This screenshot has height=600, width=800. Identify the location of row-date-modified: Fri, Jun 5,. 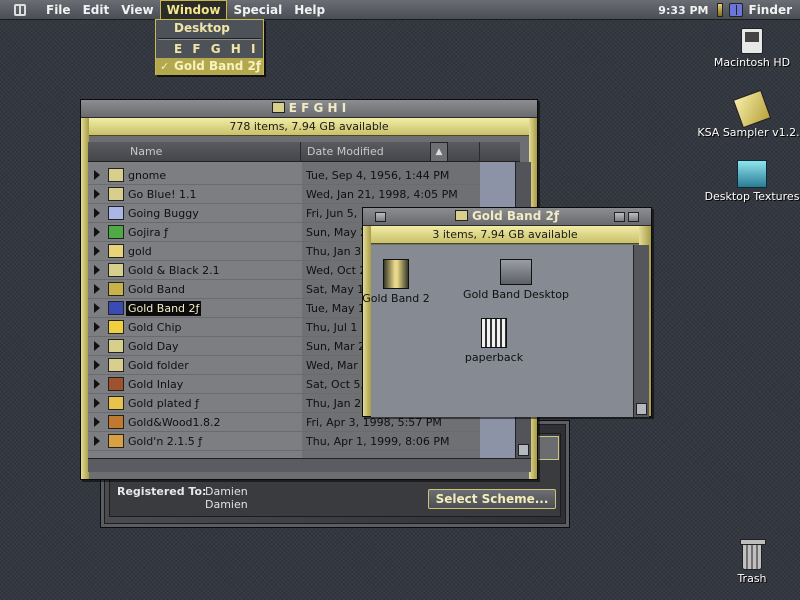
(332, 213).